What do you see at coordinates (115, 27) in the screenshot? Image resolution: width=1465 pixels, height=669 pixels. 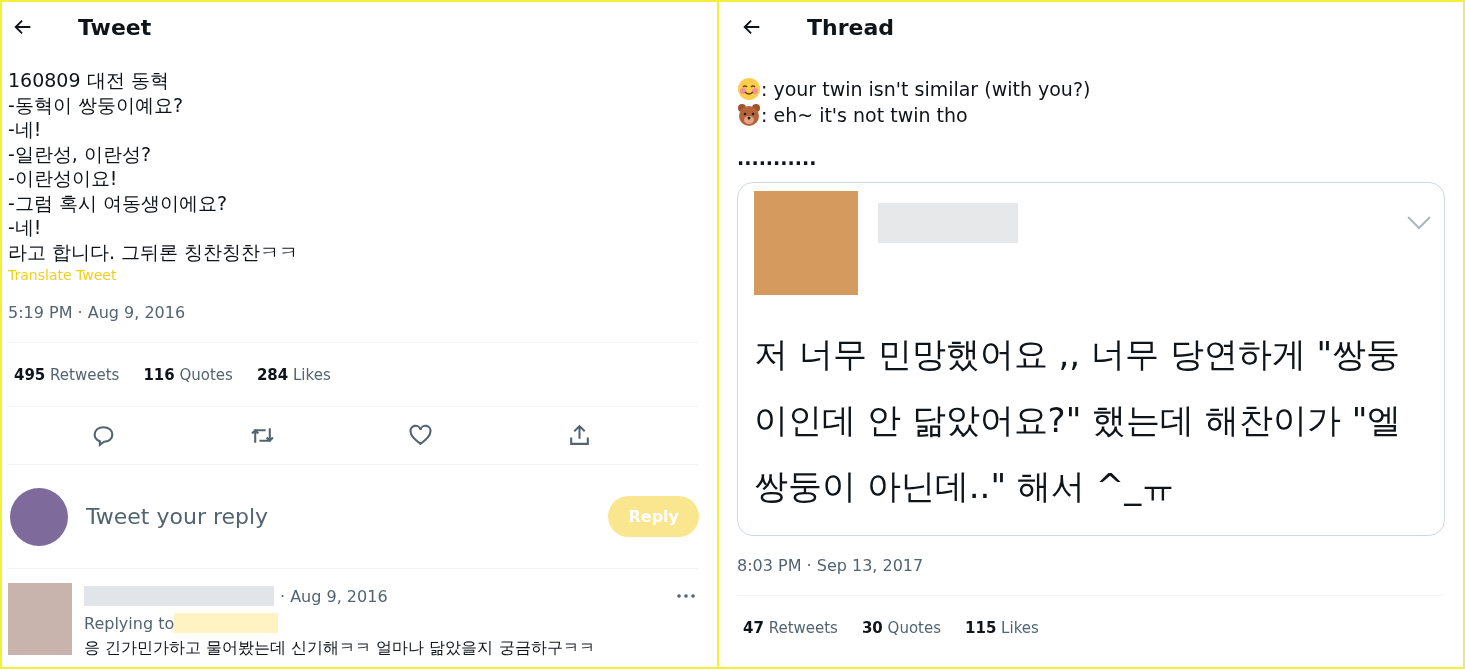 I see `page-title: Tweet` at bounding box center [115, 27].